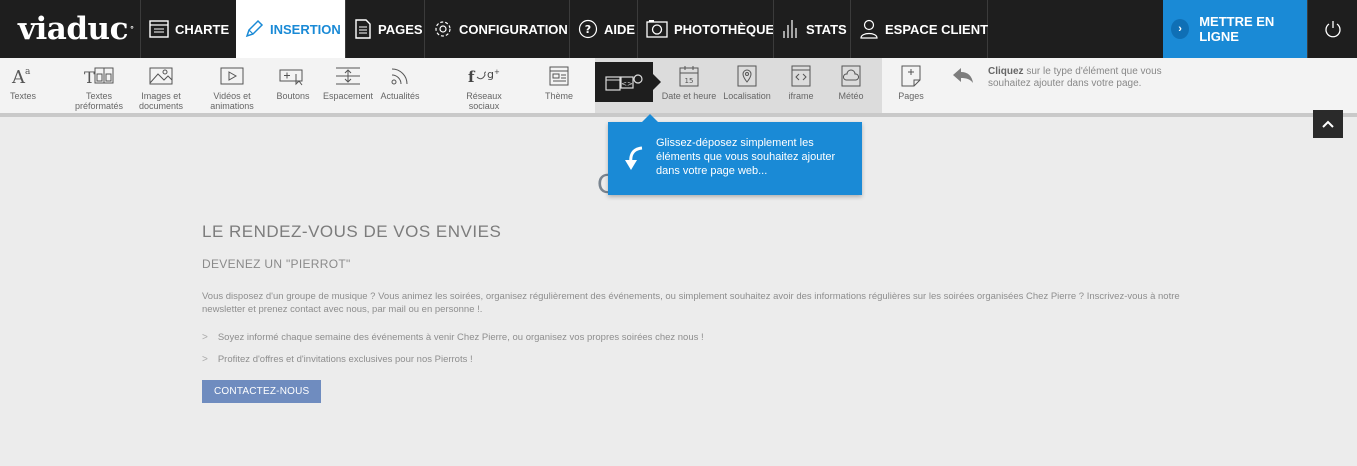 The image size is (1357, 466). I want to click on viaduc-logo: viaduc °, so click(70, 29).